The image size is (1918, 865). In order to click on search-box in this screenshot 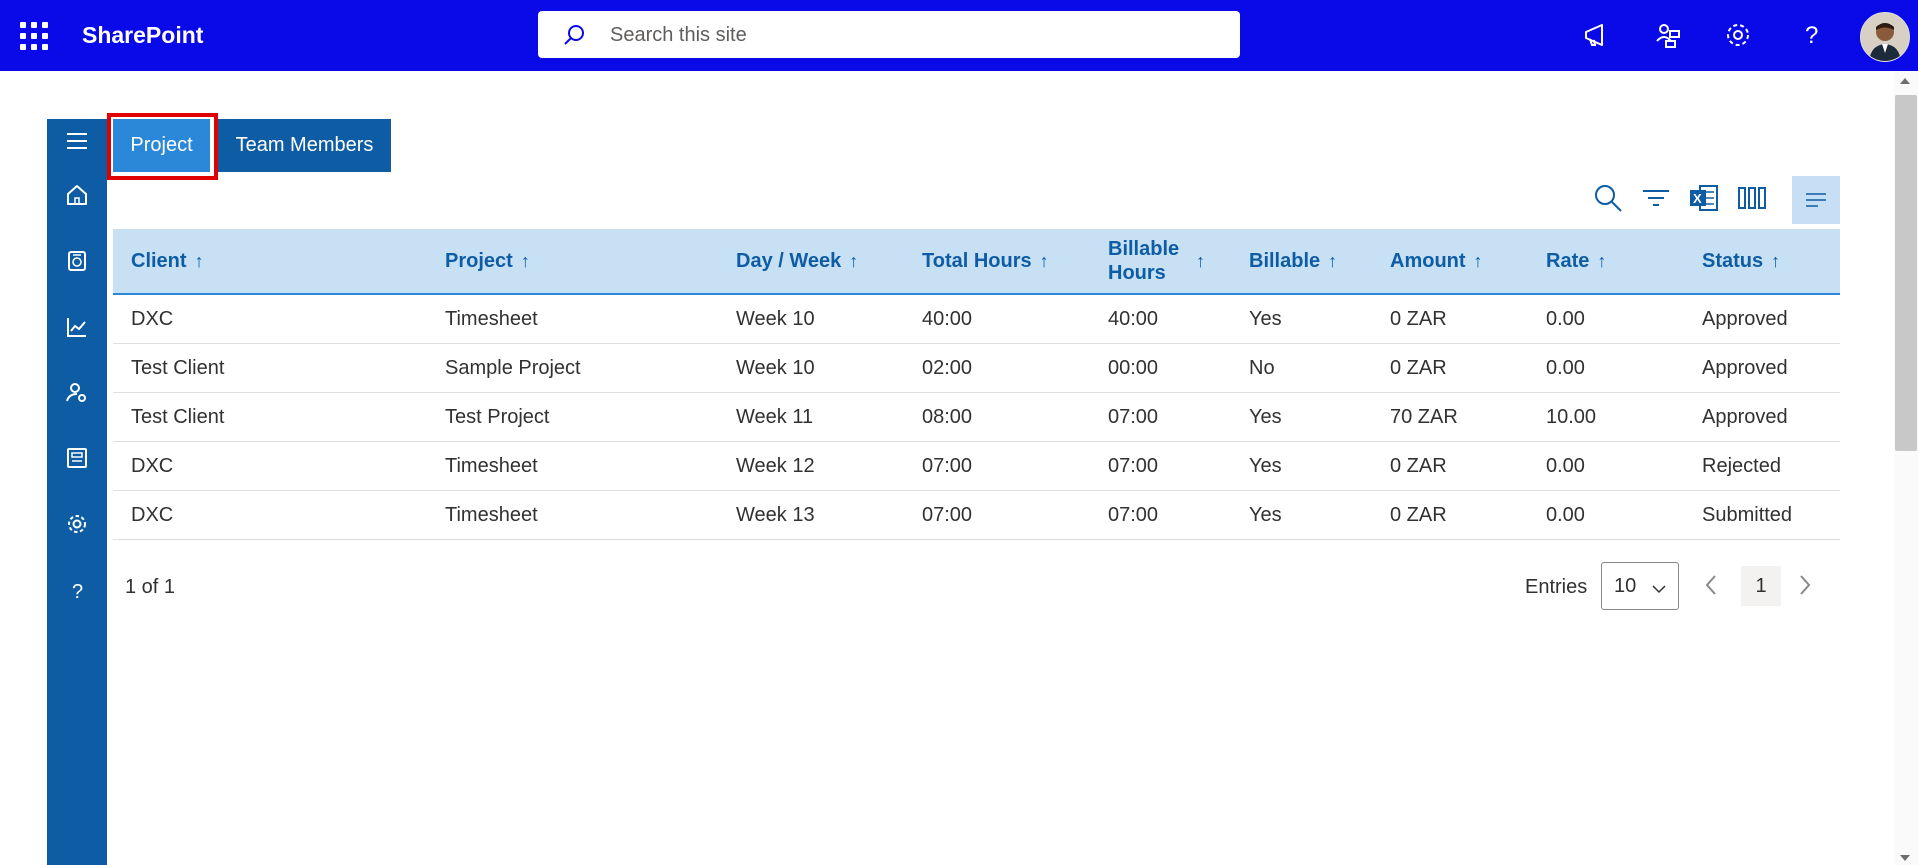, I will do `click(889, 35)`.